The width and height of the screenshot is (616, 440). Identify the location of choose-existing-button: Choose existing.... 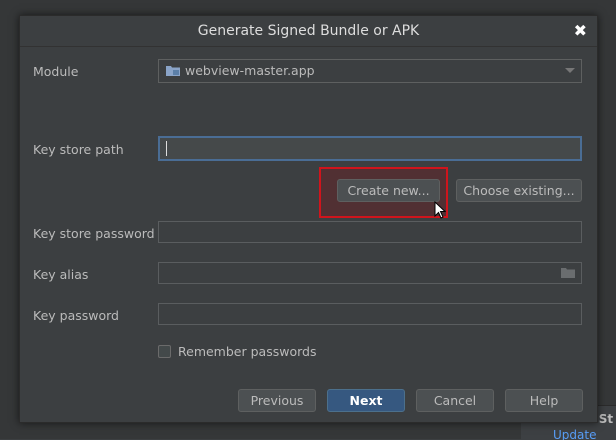
(519, 190).